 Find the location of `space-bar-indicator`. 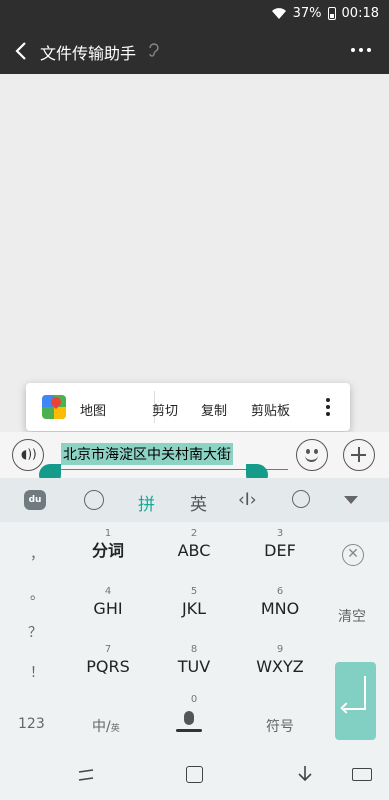

space-bar-indicator is located at coordinates (189, 730).